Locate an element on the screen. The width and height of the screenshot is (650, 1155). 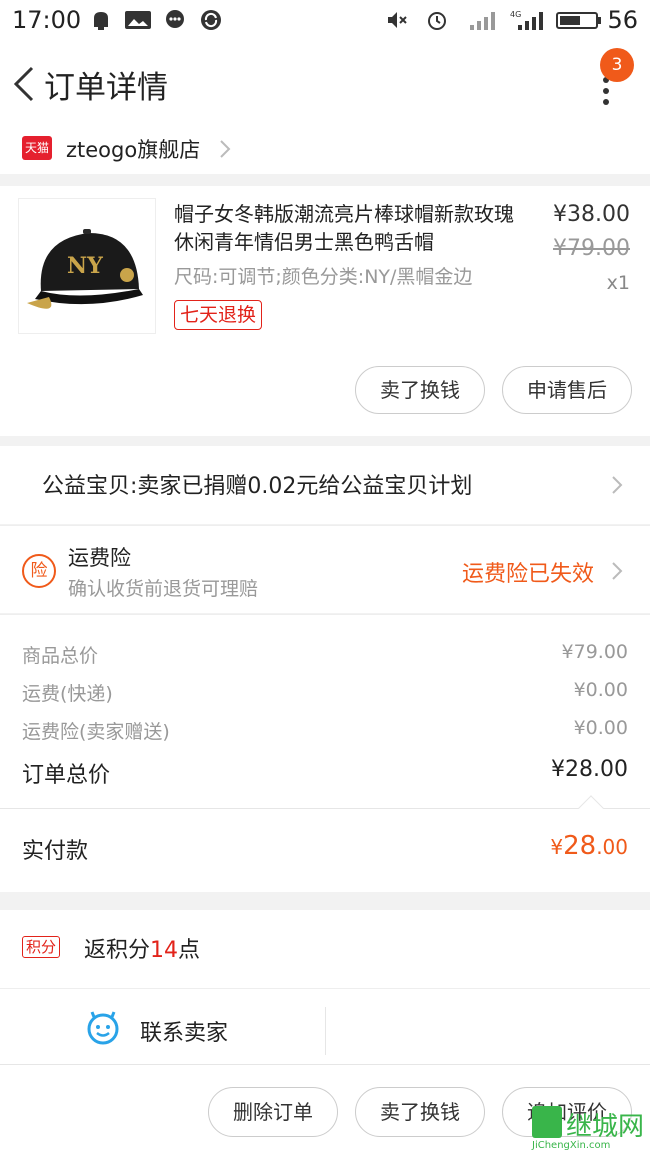
product-image: NY is located at coordinates (87, 266).